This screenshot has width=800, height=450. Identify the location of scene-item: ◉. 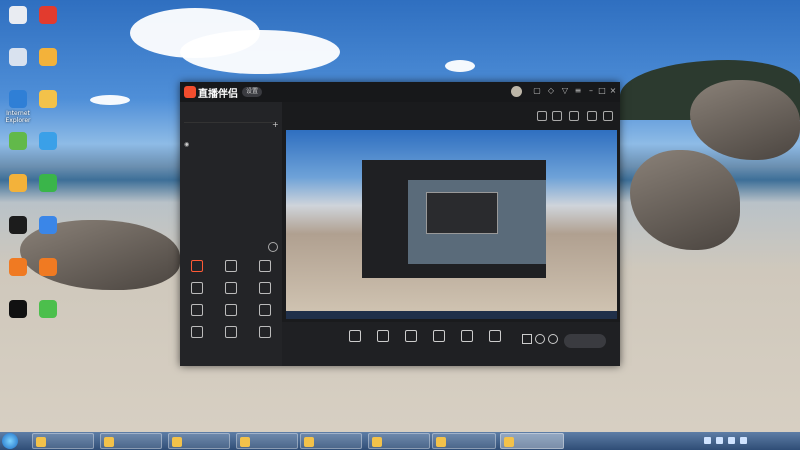
(186, 144).